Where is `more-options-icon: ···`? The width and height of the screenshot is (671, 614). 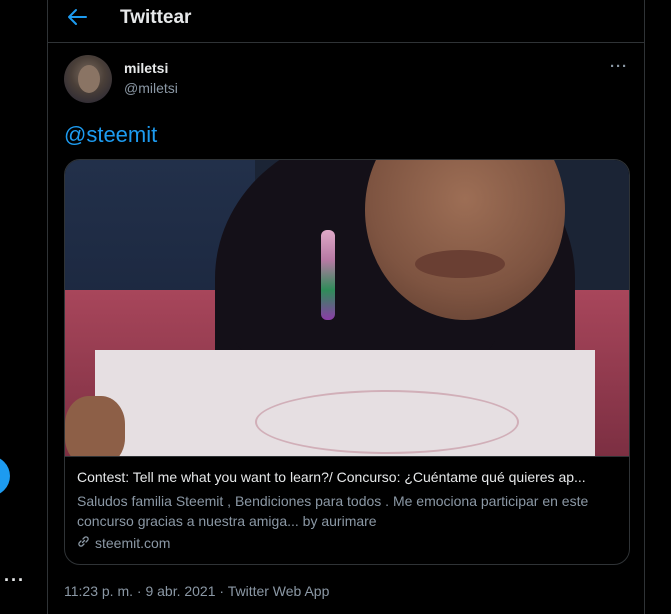
more-options-icon: ··· is located at coordinates (14, 580).